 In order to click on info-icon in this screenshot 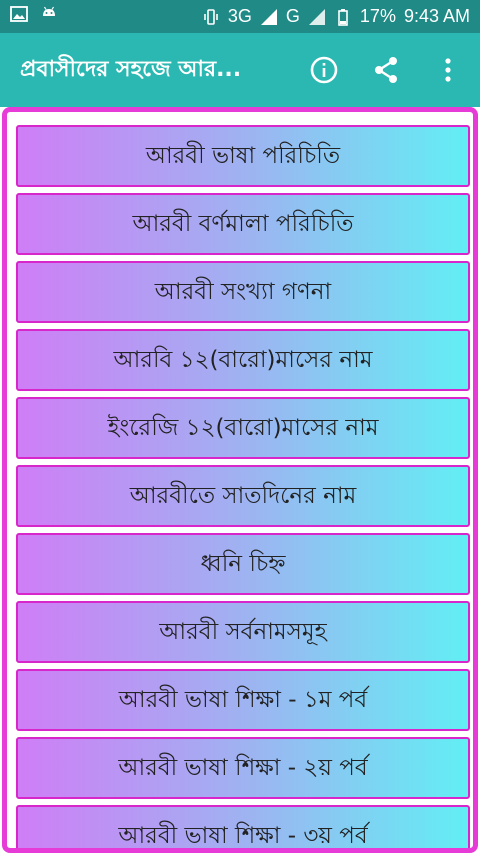, I will do `click(324, 70)`.